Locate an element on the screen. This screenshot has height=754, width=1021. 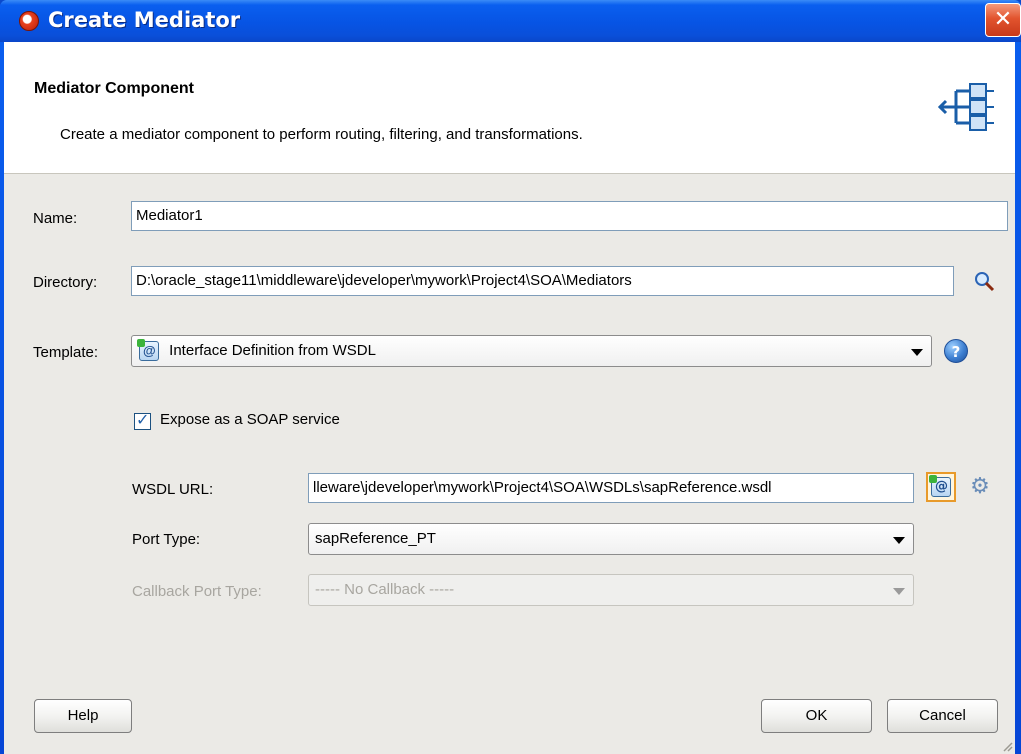
expose-soap-checkbox: ✓ is located at coordinates (142, 420).